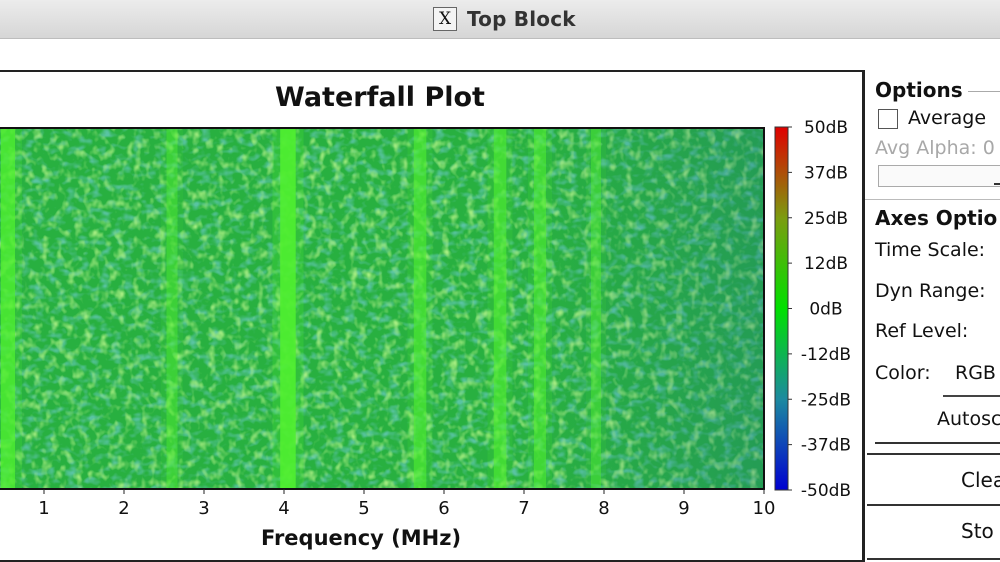 The image size is (1000, 562). Describe the element at coordinates (123, 508) in the screenshot. I see `x-tick-label: 2` at that location.